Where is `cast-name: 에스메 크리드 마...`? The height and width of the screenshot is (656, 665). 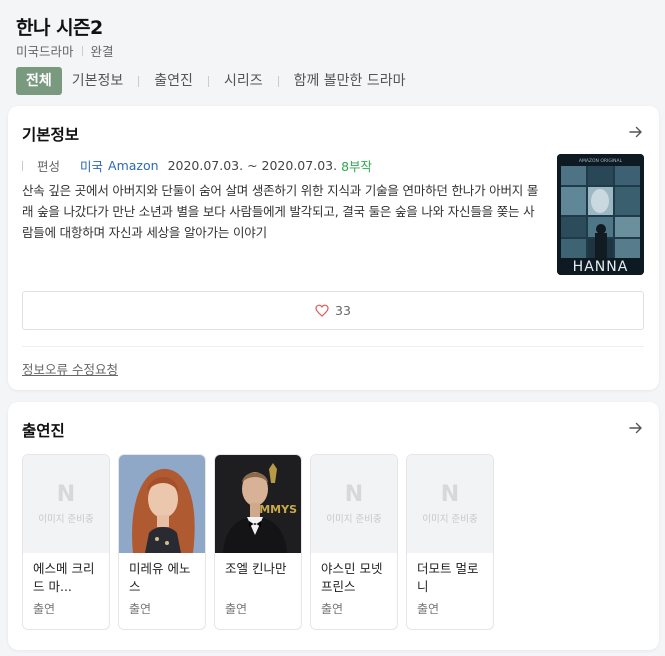 cast-name: 에스메 크리드 마... is located at coordinates (64, 577).